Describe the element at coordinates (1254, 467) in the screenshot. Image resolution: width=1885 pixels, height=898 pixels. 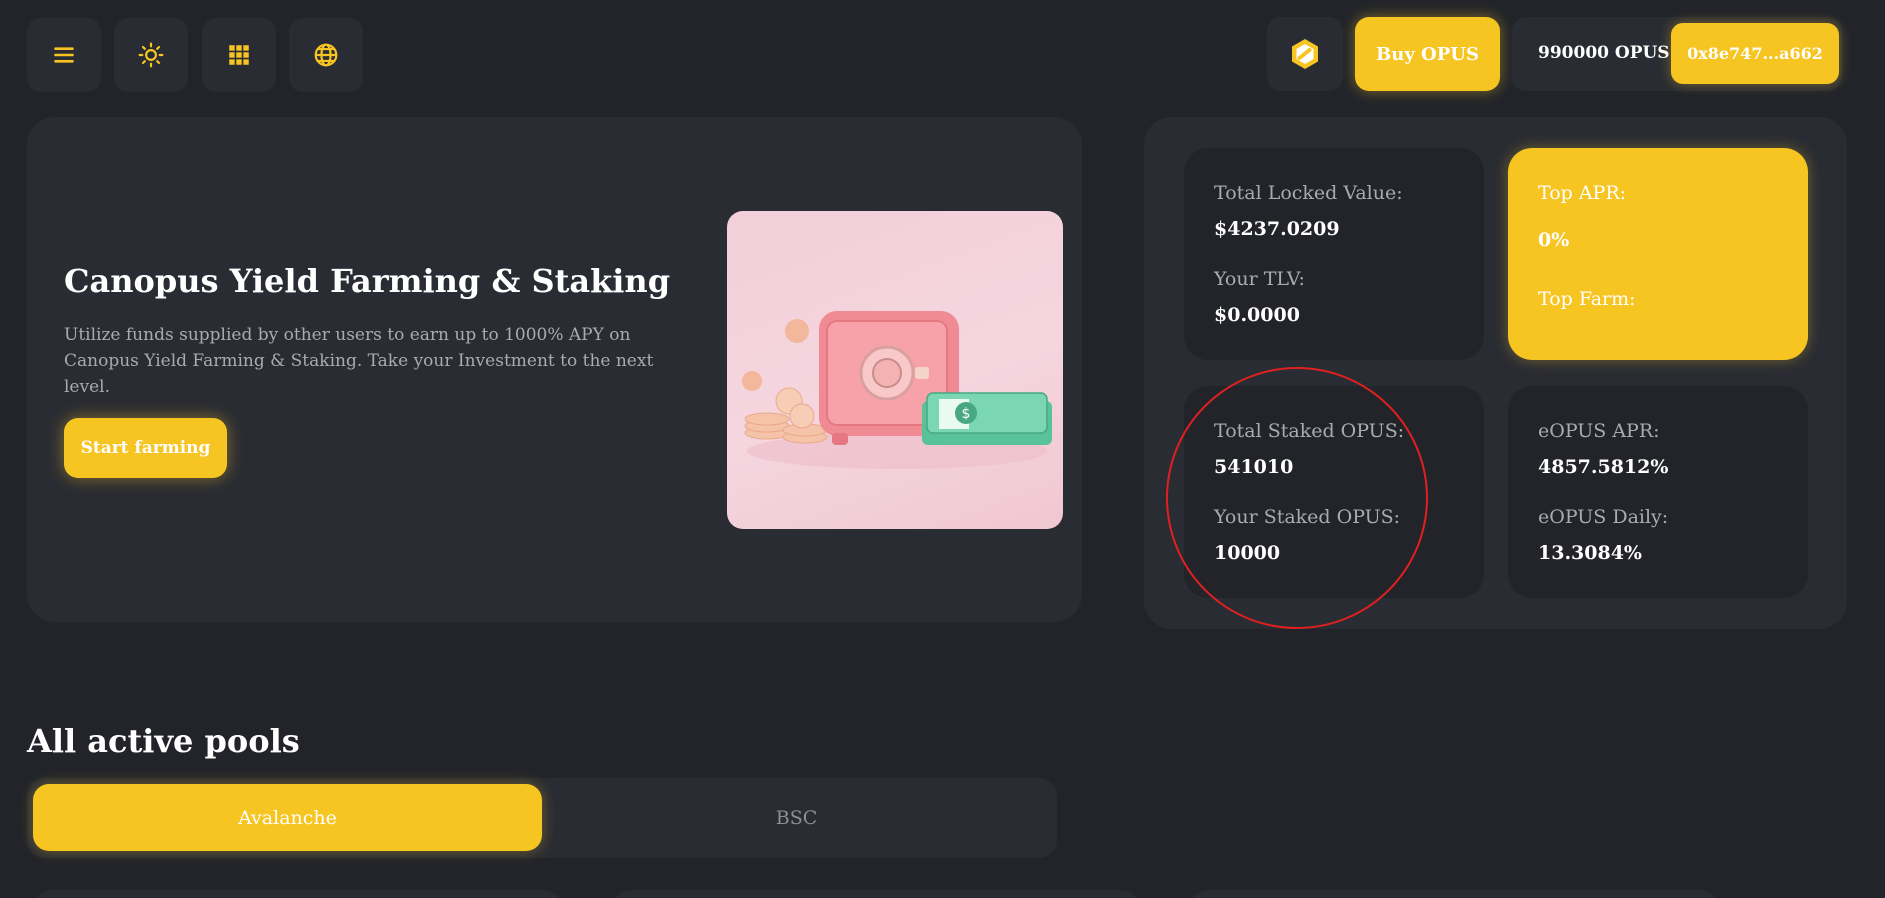
I see `total-staked-value: 541010` at that location.